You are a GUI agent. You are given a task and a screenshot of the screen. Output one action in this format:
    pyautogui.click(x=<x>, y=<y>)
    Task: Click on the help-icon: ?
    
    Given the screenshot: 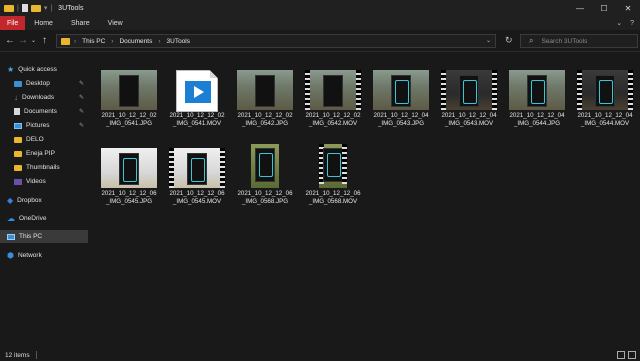 What is the action you would take?
    pyautogui.click(x=632, y=23)
    